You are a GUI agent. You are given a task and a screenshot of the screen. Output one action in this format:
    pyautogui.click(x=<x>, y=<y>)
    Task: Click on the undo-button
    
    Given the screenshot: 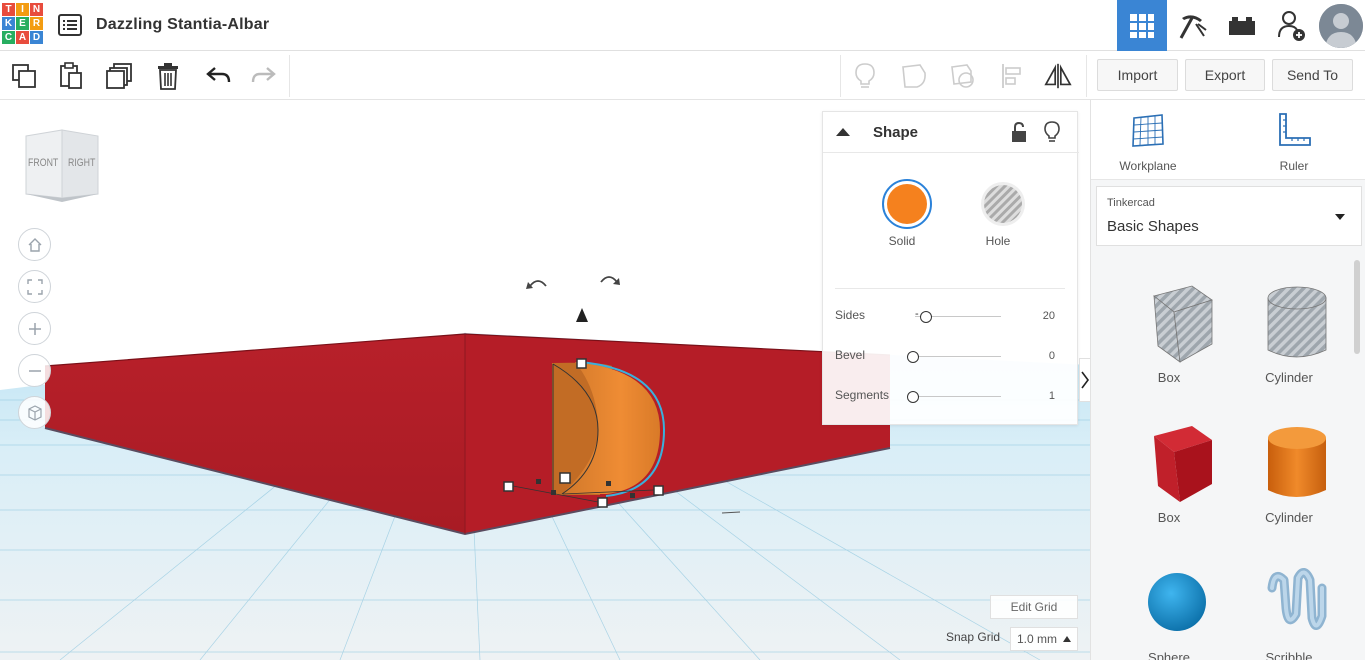 What is the action you would take?
    pyautogui.click(x=218, y=76)
    